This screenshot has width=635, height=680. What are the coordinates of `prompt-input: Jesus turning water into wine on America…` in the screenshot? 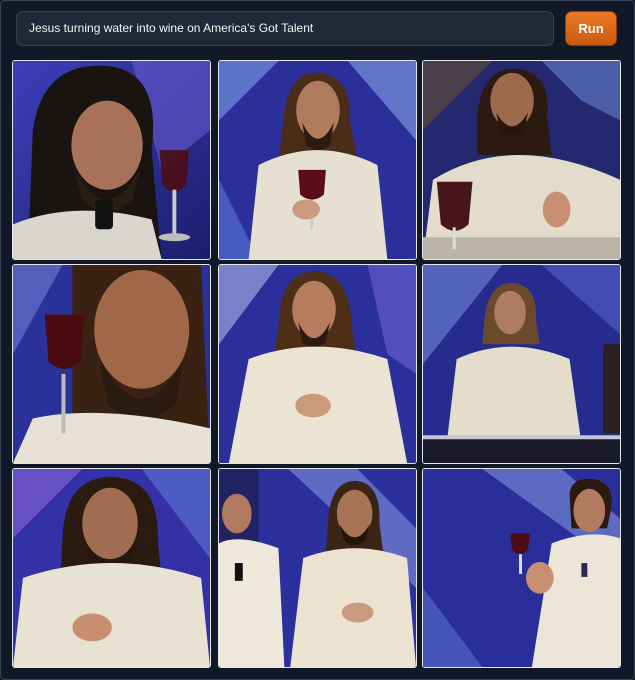 It's located at (285, 28).